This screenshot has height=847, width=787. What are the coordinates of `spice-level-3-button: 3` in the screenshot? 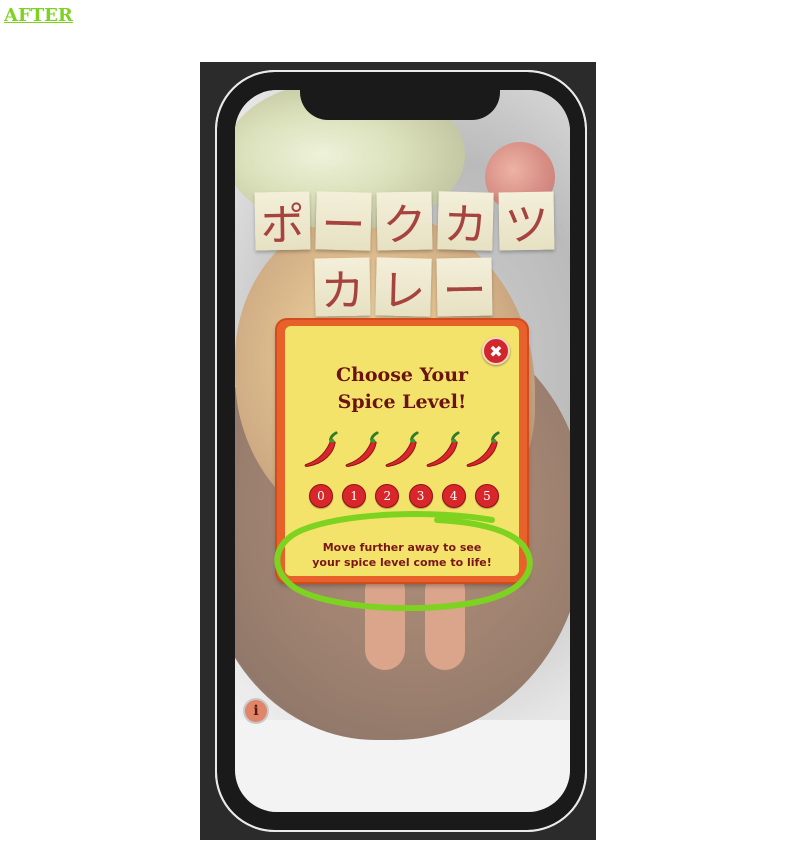 It's located at (420, 496).